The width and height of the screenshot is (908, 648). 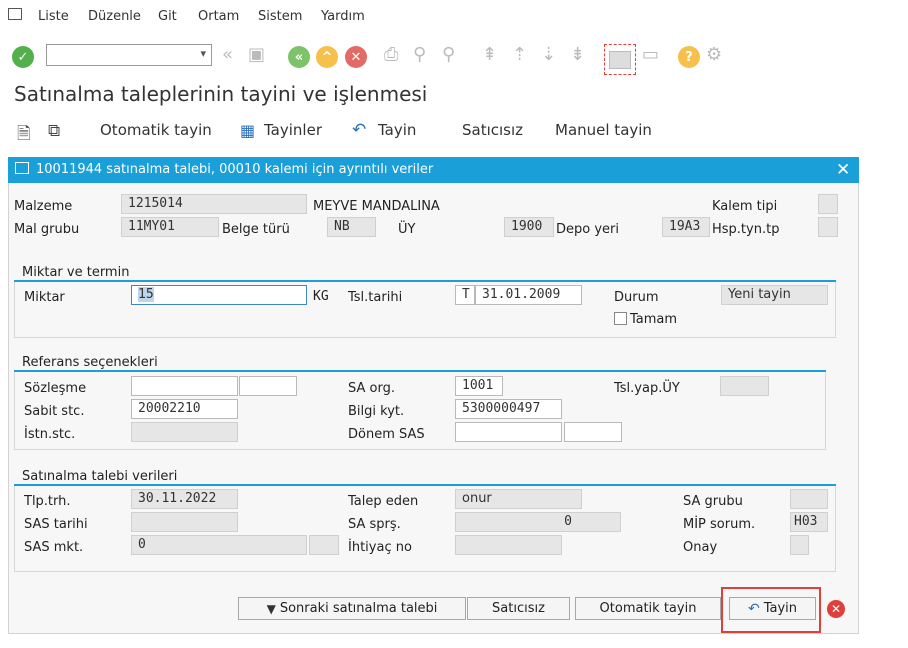 I want to click on last-page-icon: ⇟, so click(x=578, y=54).